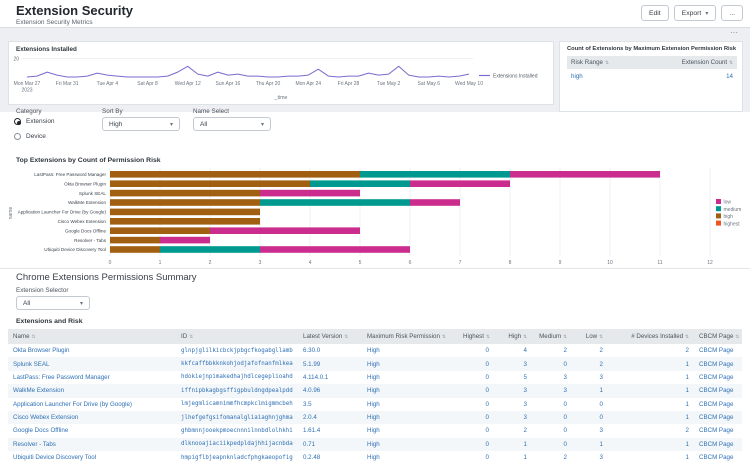  What do you see at coordinates (92, 430) in the screenshot?
I see `cell-name: Google Docs Offline` at bounding box center [92, 430].